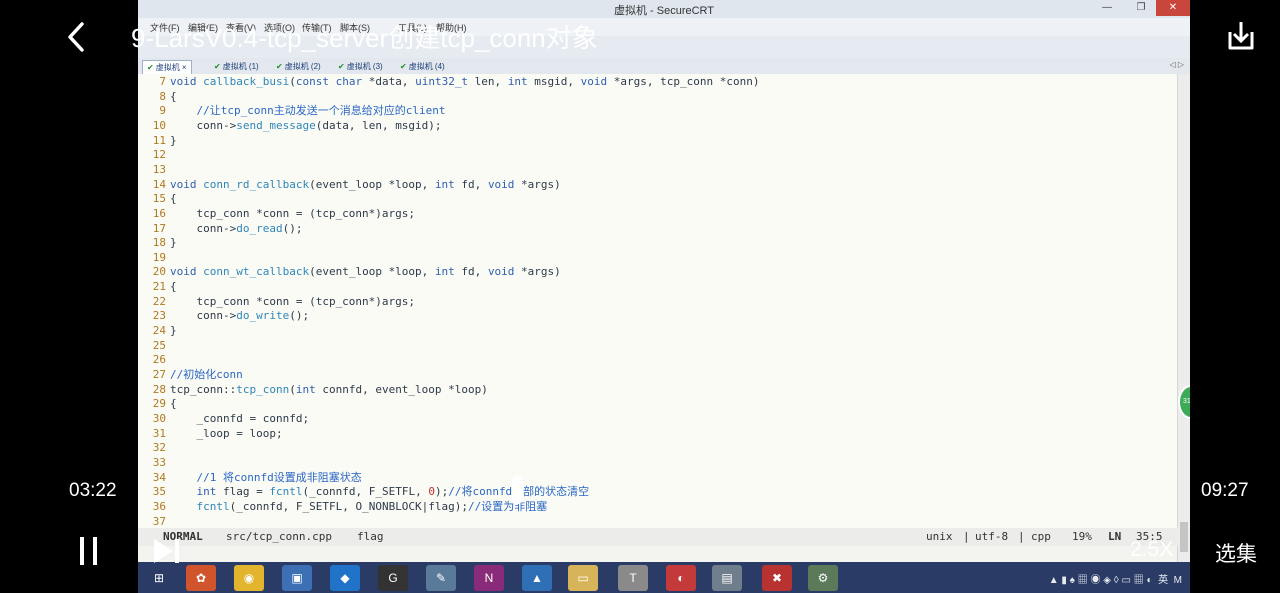  I want to click on session-tab: ✔ 虚拟机 (1), so click(236, 66).